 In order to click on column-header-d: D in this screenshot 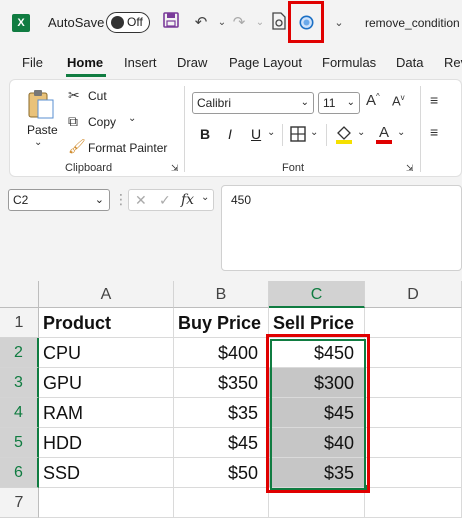, I will do `click(413, 294)`.